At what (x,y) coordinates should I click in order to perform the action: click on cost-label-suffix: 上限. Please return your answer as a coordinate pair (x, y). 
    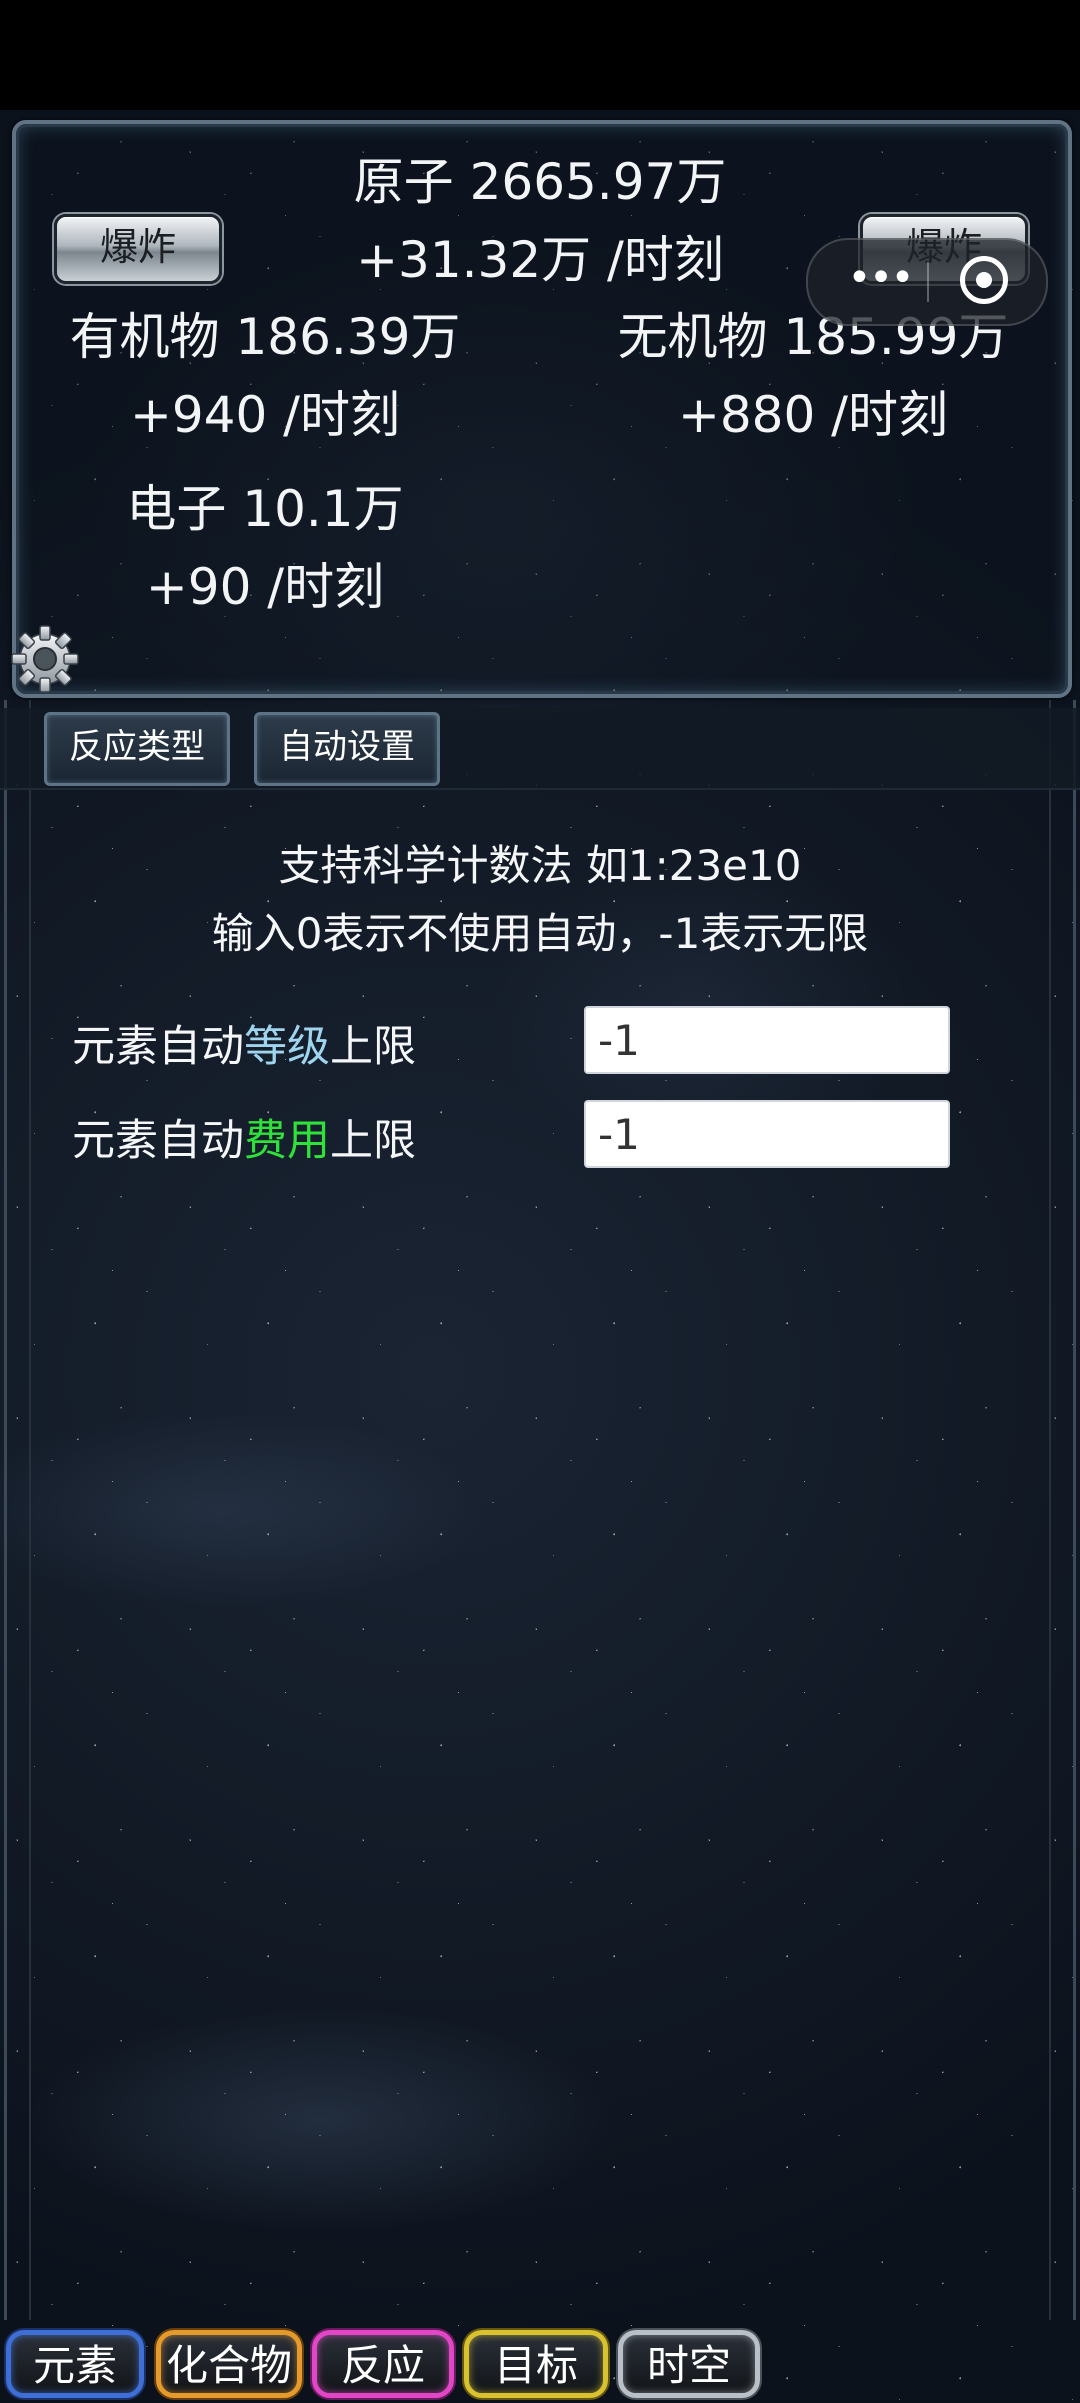
    Looking at the image, I should click on (373, 1141).